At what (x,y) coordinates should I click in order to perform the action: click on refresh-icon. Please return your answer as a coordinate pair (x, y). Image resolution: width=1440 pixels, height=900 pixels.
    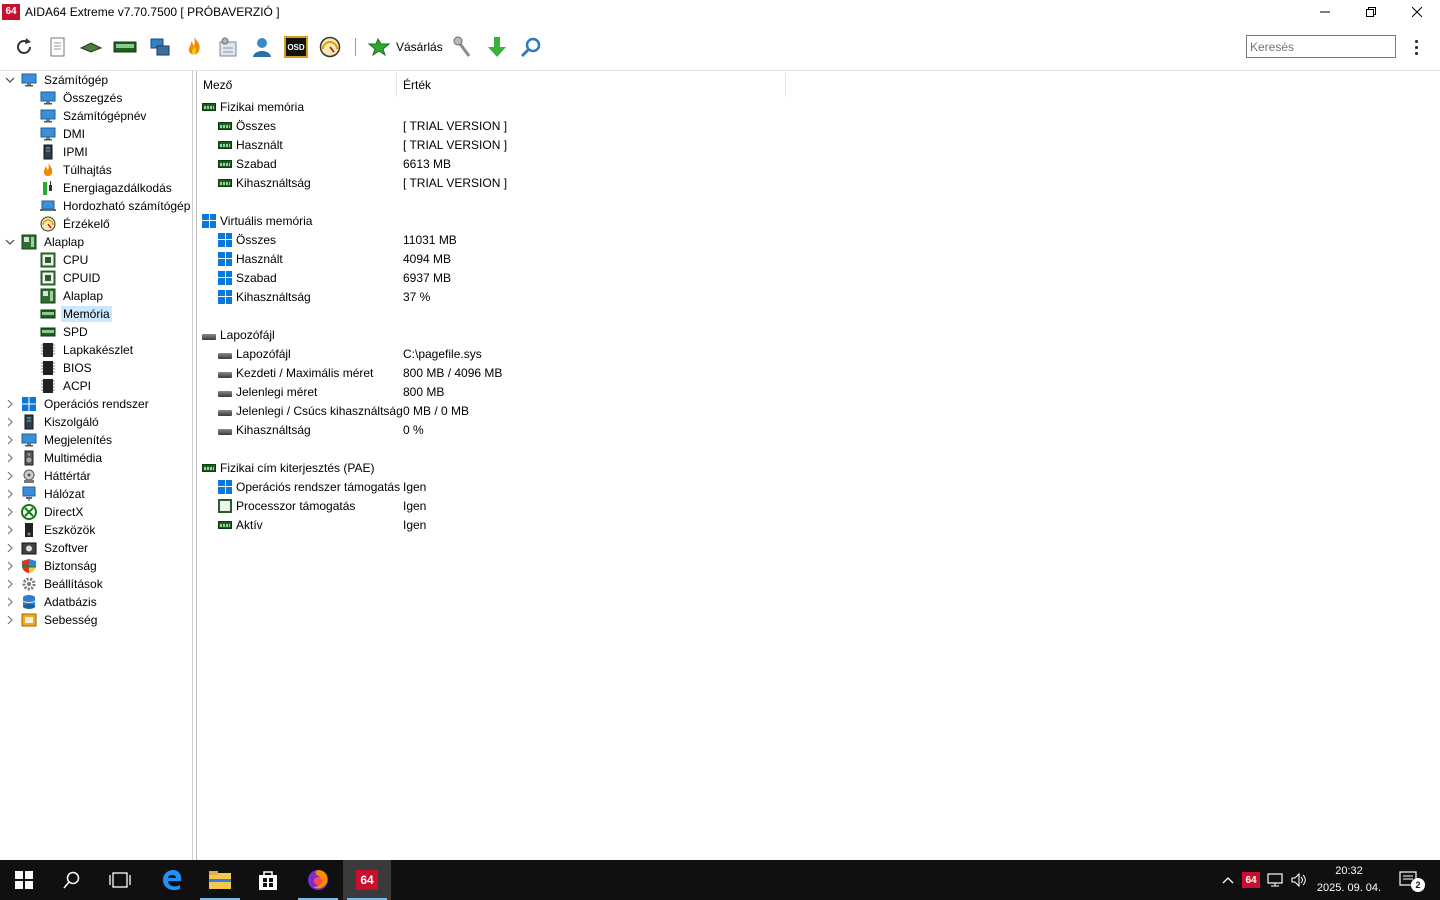
    Looking at the image, I should click on (24, 47).